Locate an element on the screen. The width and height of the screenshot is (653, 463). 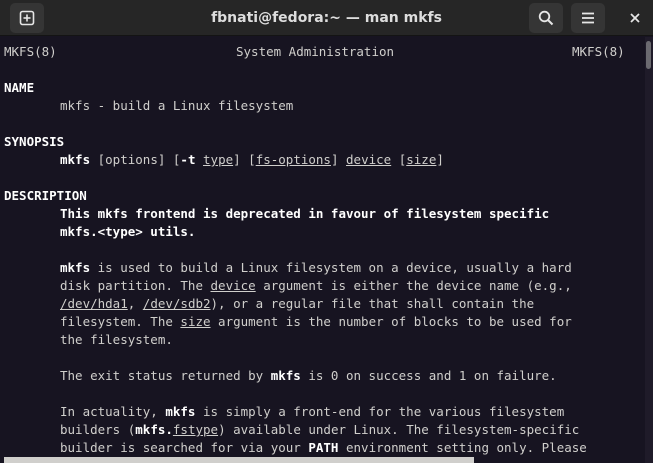
scrollbar-thumb is located at coordinates (648, 55).